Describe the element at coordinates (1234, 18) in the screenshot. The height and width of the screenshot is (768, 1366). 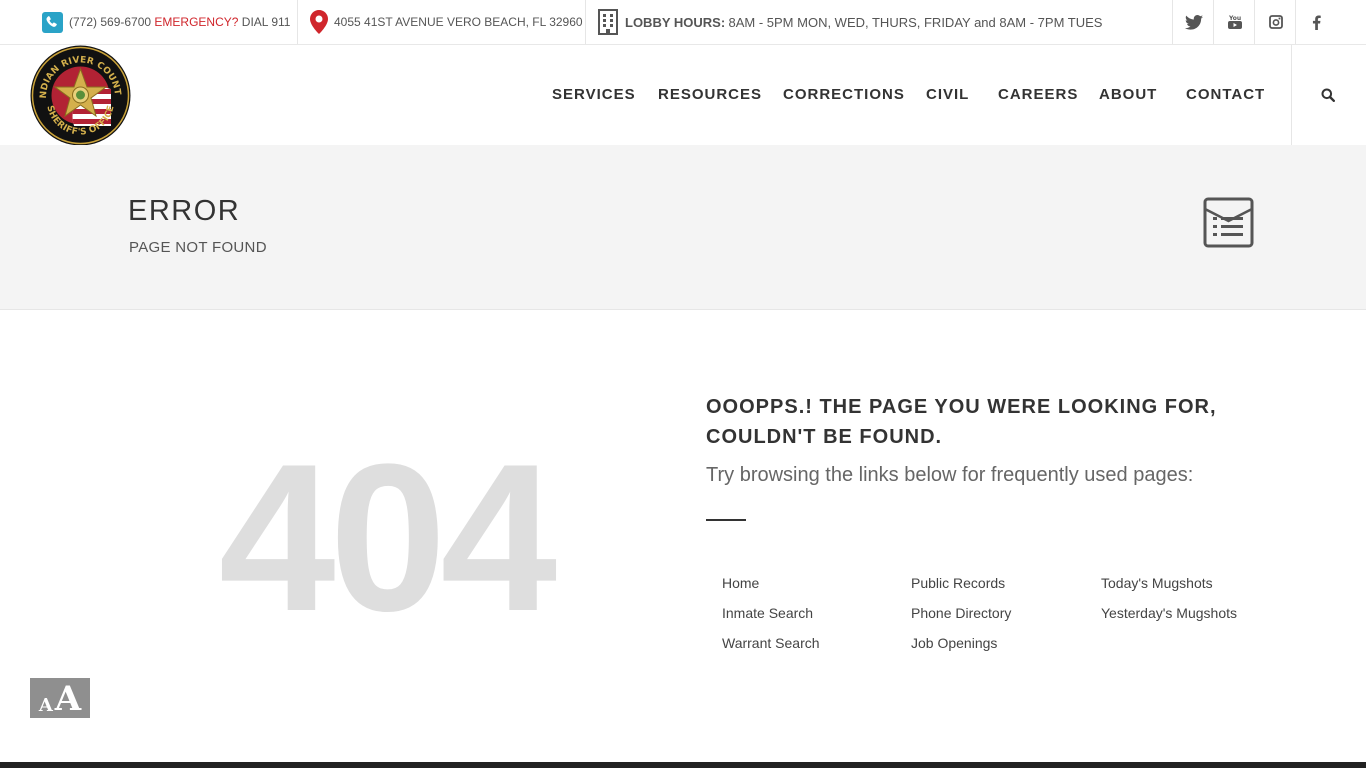
I see `svg-text: You` at that location.